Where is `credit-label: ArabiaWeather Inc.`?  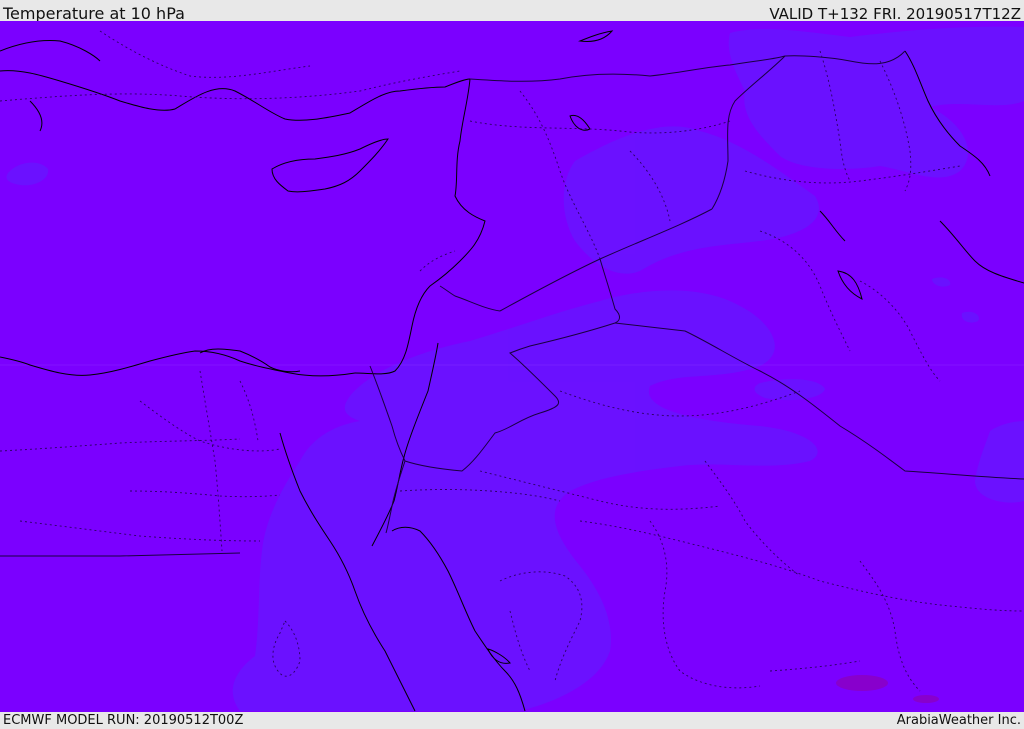 credit-label: ArabiaWeather Inc. is located at coordinates (958, 720).